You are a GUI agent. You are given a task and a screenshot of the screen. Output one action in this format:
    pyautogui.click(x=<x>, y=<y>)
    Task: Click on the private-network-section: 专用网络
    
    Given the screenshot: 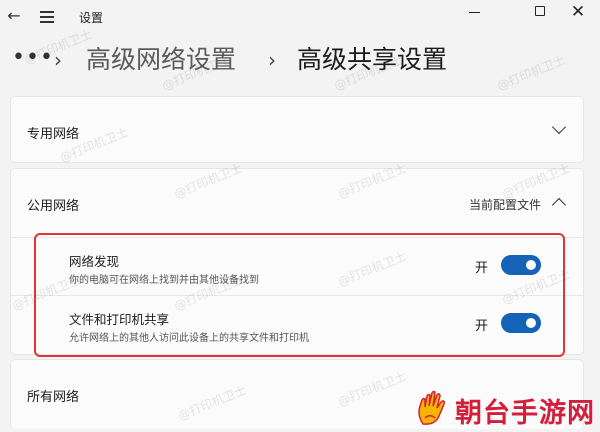 What is the action you would take?
    pyautogui.click(x=297, y=129)
    